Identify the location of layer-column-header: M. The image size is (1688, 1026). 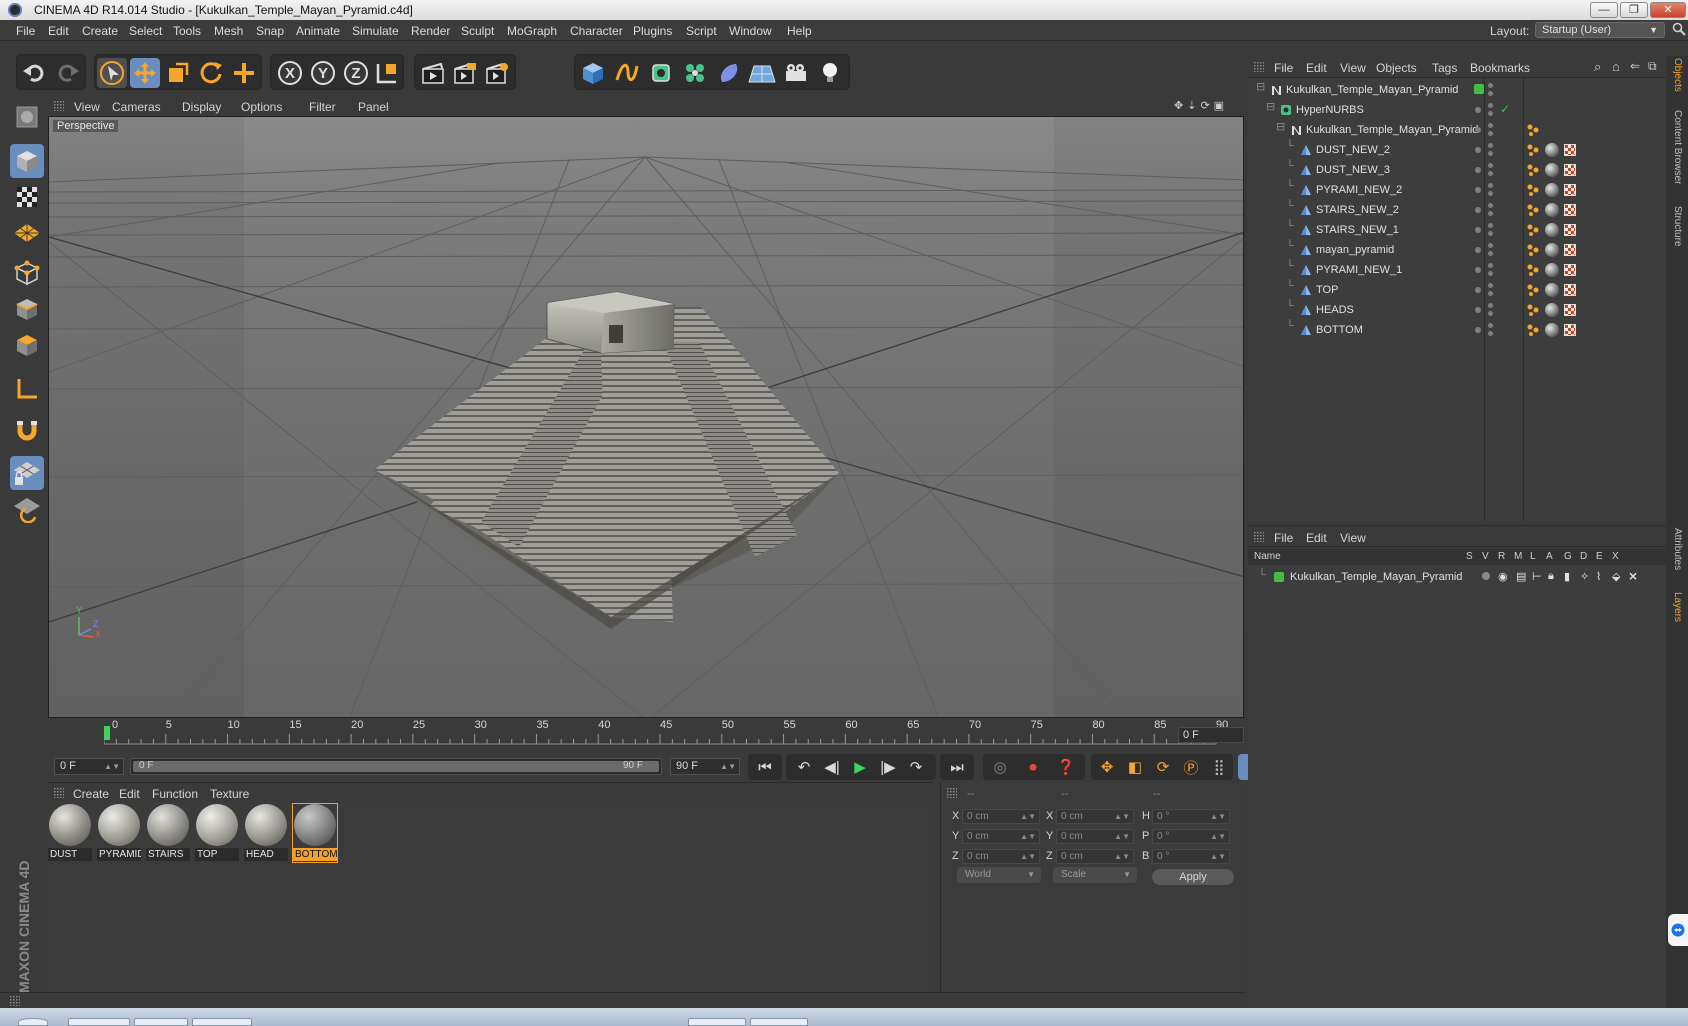
(1518, 556).